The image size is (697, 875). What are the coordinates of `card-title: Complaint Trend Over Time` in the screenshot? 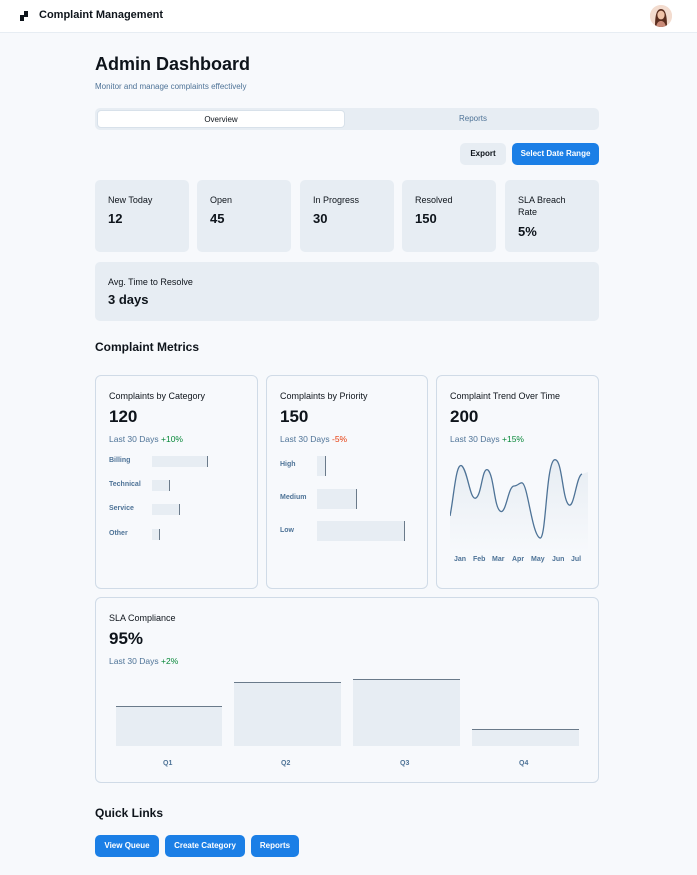 It's located at (505, 396).